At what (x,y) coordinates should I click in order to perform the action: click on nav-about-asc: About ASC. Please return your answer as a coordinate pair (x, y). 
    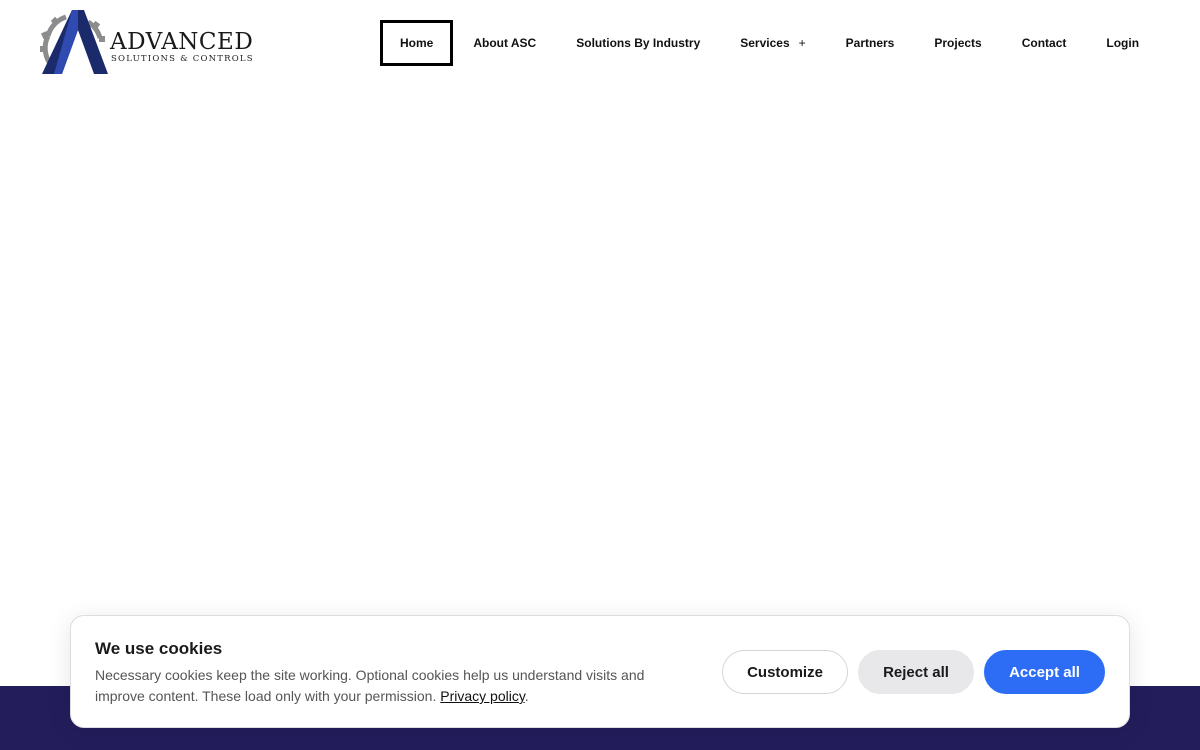
    Looking at the image, I should click on (504, 43).